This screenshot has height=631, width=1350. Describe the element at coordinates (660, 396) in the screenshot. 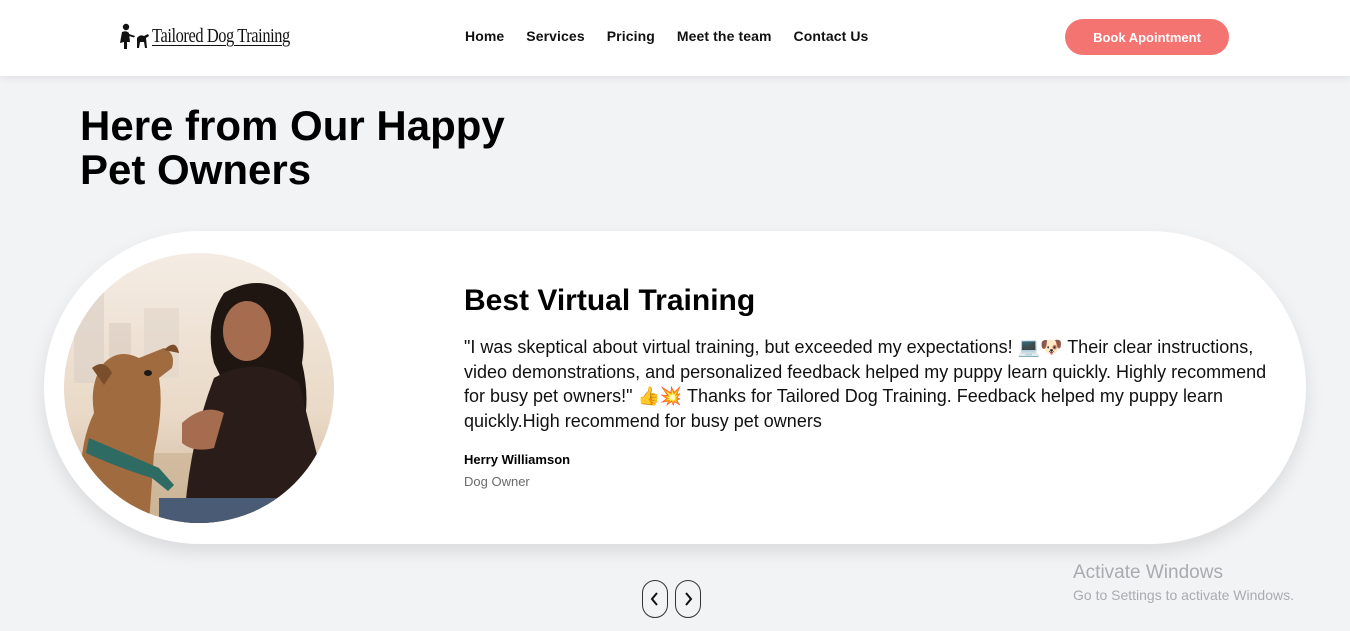

I see `thumbs-up-sparkle-emoji-icon: 👍💥` at that location.